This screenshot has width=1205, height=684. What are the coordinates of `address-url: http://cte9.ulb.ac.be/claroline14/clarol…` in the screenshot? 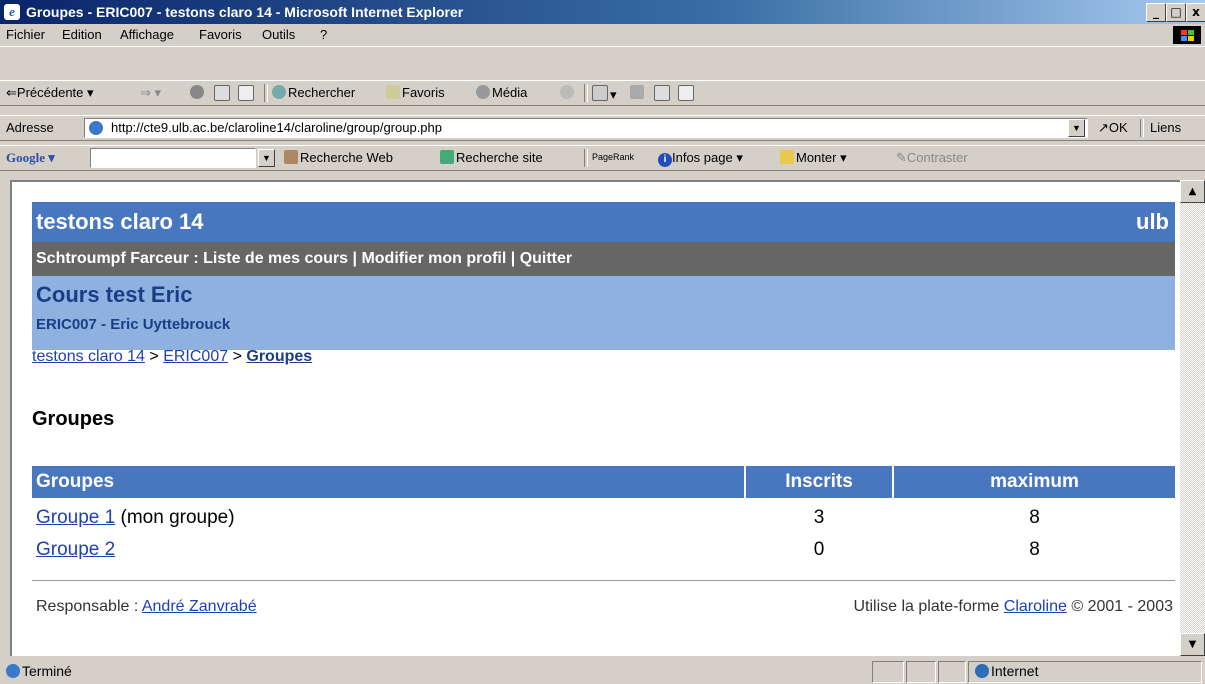 It's located at (276, 127).